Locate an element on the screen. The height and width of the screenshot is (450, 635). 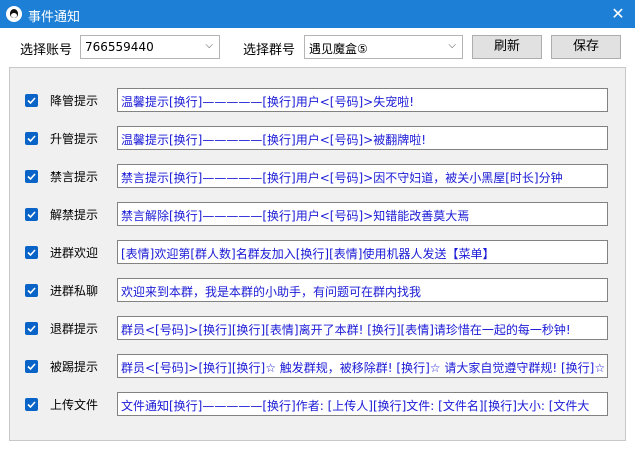
window-title: 事件通知 is located at coordinates (54, 17).